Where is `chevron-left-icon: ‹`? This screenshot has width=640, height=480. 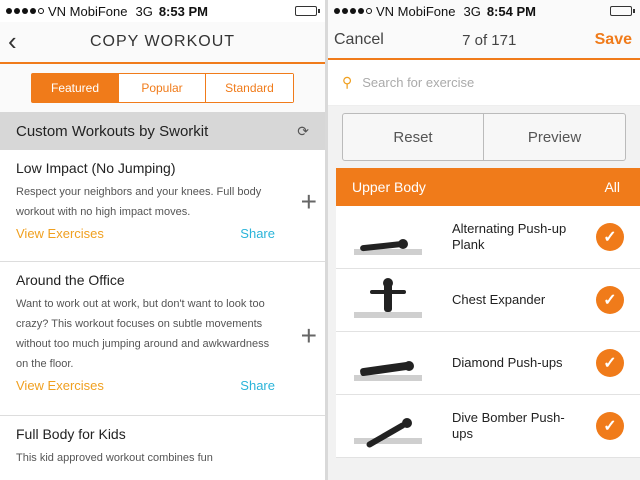 chevron-left-icon: ‹ is located at coordinates (12, 41).